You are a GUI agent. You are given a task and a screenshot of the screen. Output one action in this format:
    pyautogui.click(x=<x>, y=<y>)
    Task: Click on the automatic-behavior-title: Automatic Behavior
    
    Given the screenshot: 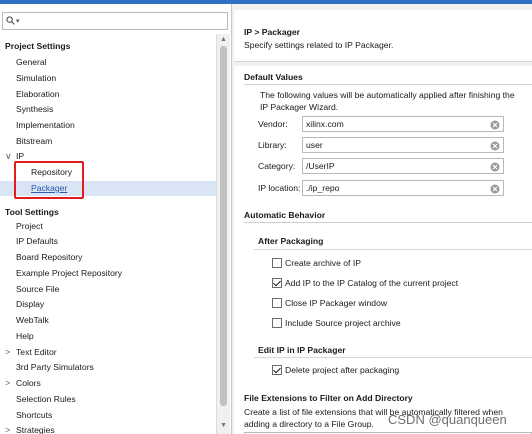 What is the action you would take?
    pyautogui.click(x=285, y=215)
    